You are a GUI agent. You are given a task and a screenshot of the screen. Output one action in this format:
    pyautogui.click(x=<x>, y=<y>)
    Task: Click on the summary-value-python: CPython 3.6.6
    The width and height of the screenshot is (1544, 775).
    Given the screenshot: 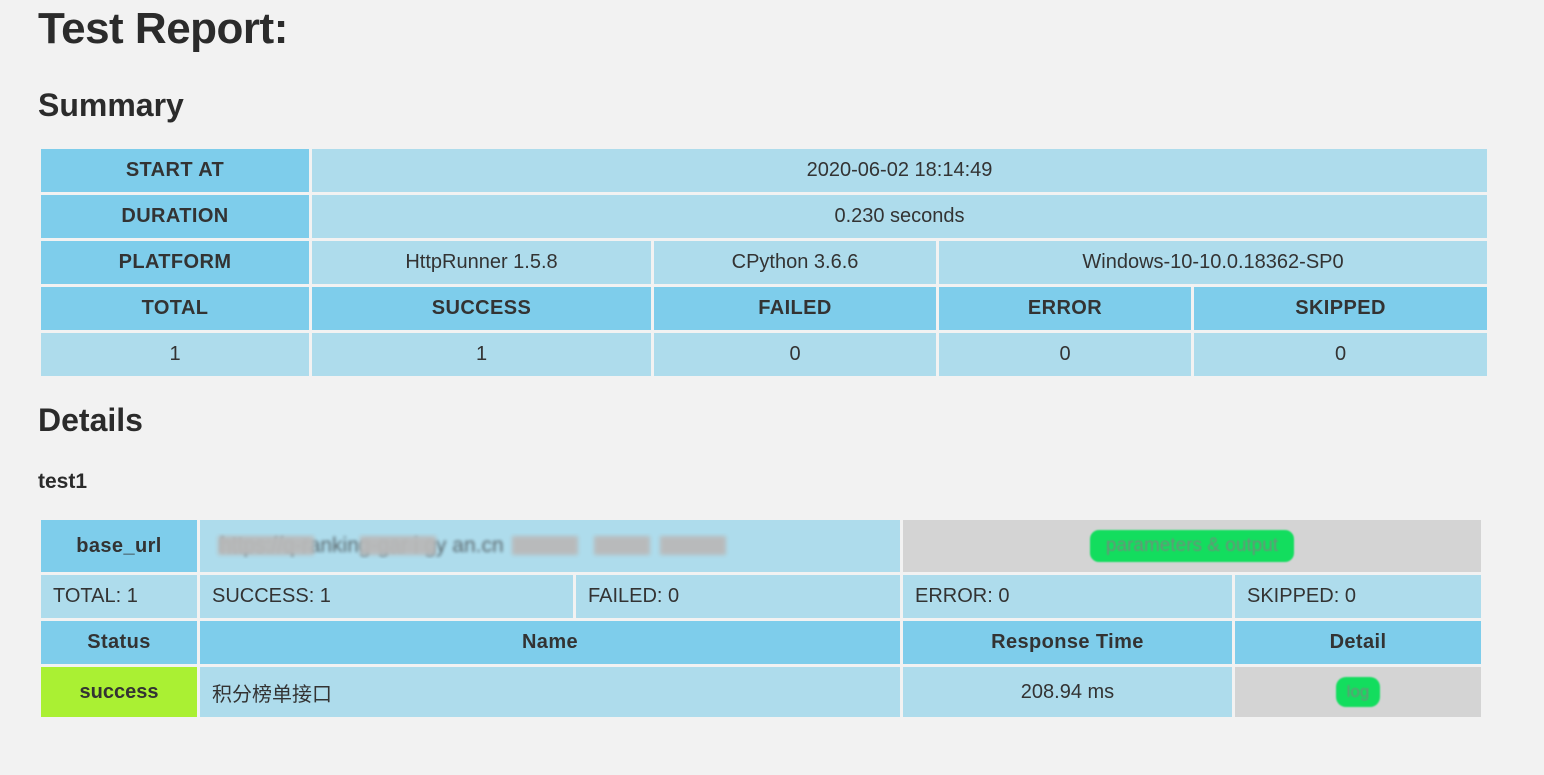 What is the action you would take?
    pyautogui.click(x=795, y=262)
    